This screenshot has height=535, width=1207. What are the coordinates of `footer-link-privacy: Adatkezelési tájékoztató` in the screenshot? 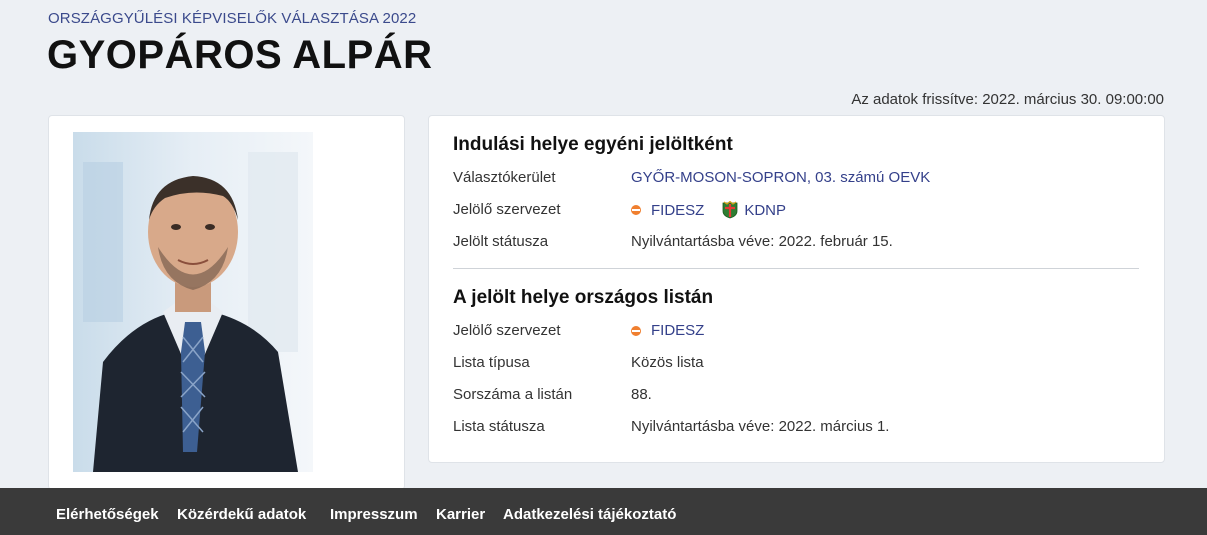 It's located at (589, 514).